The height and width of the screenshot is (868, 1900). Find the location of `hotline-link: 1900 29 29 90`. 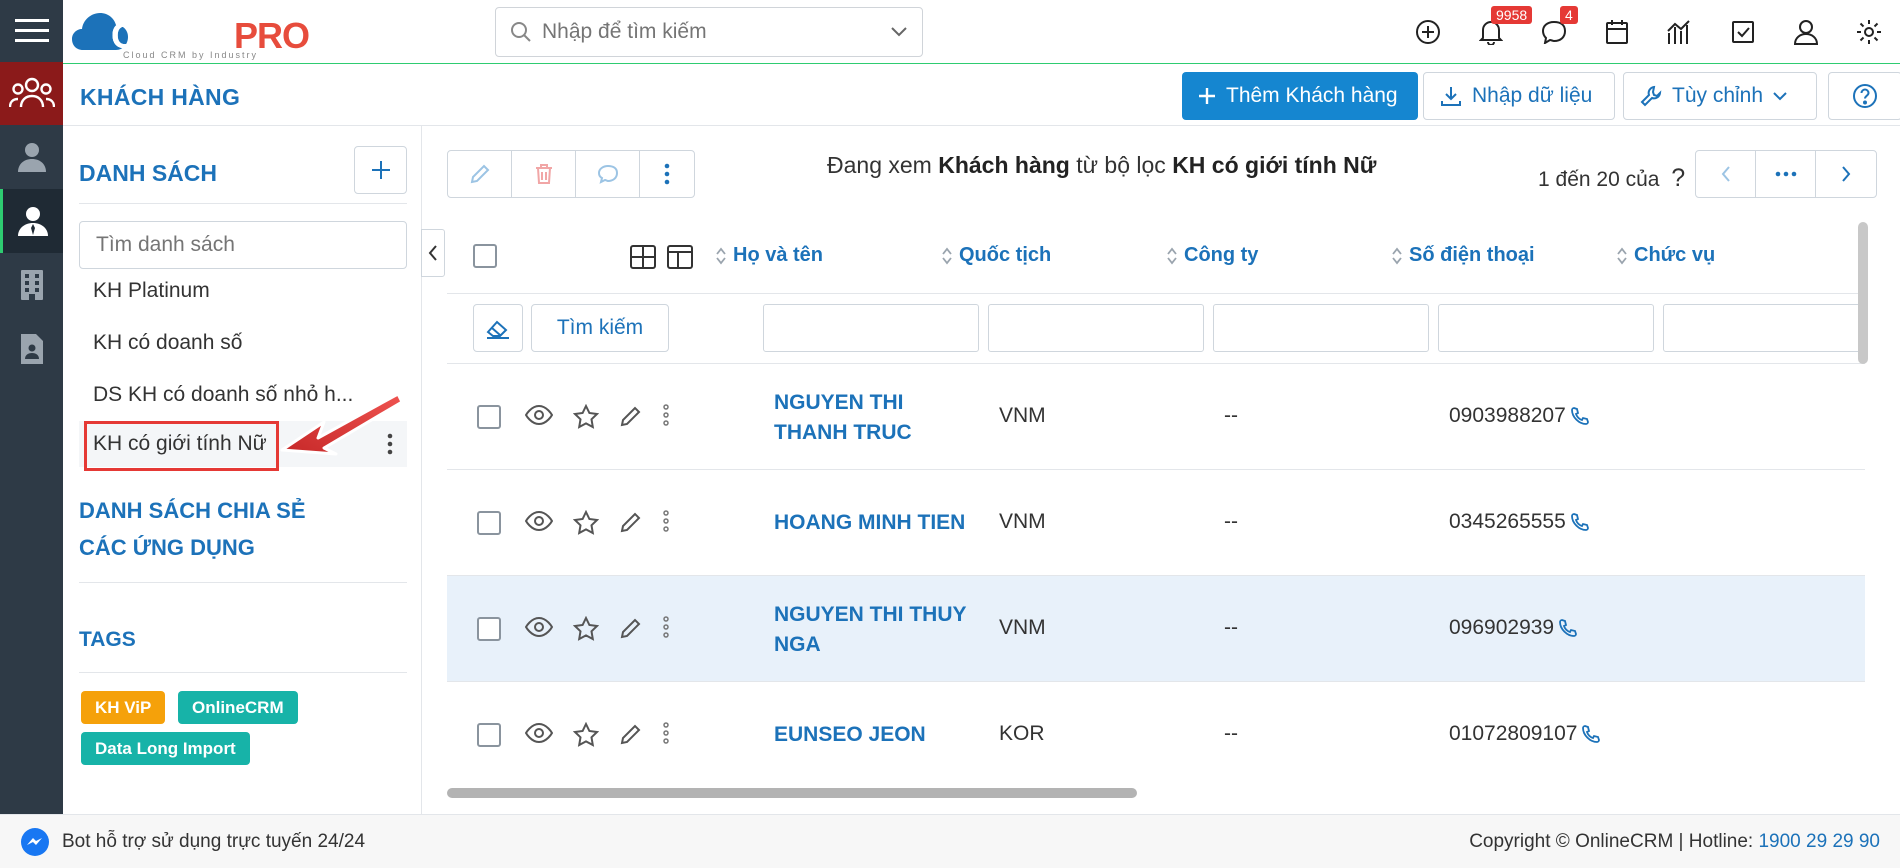

hotline-link: 1900 29 29 90 is located at coordinates (1819, 841).